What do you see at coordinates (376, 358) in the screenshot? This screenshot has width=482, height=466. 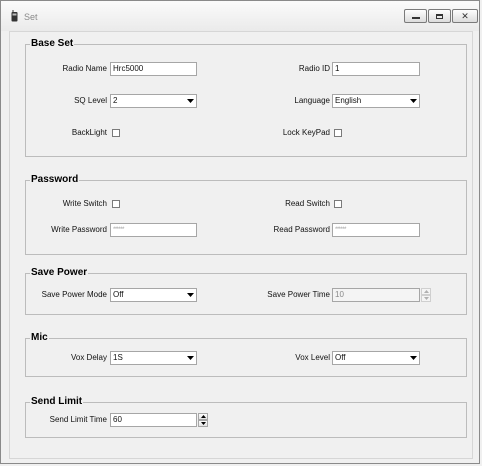 I see `vox-level-dropdown: Off` at bounding box center [376, 358].